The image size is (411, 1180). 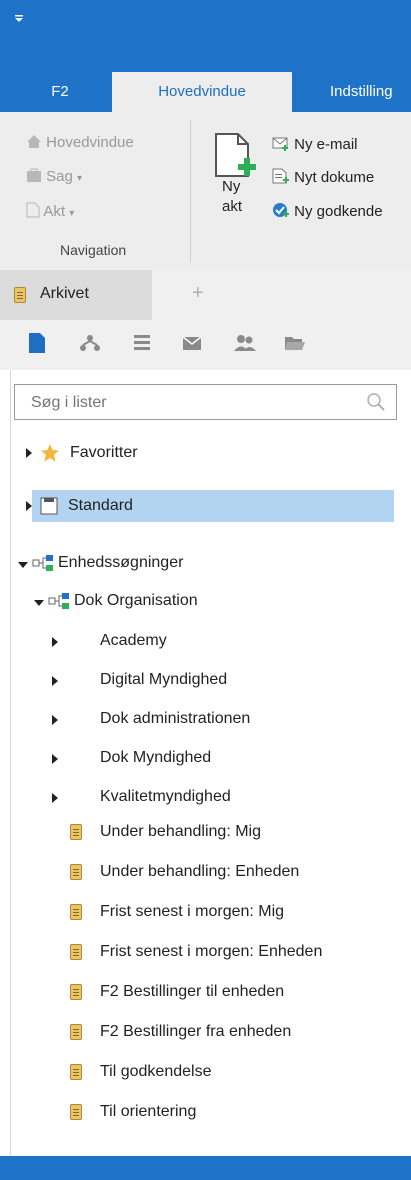 What do you see at coordinates (34, 177) in the screenshot?
I see `case-icon` at bounding box center [34, 177].